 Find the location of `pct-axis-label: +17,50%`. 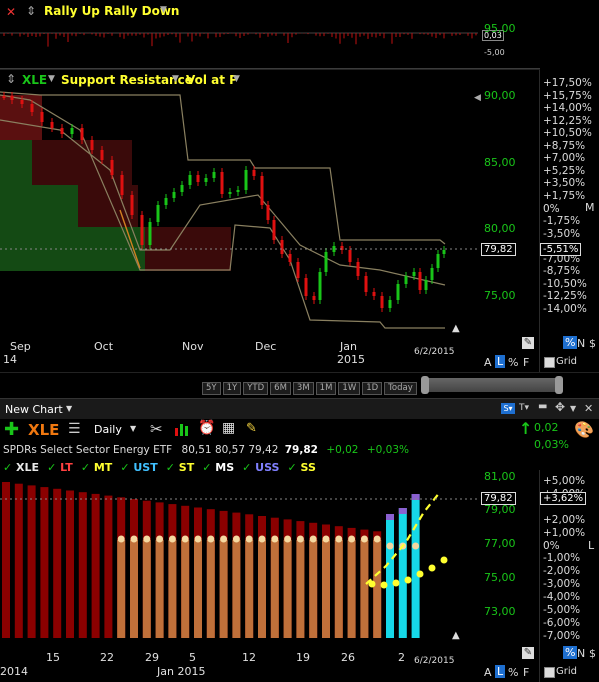

pct-axis-label: +17,50% is located at coordinates (567, 83).